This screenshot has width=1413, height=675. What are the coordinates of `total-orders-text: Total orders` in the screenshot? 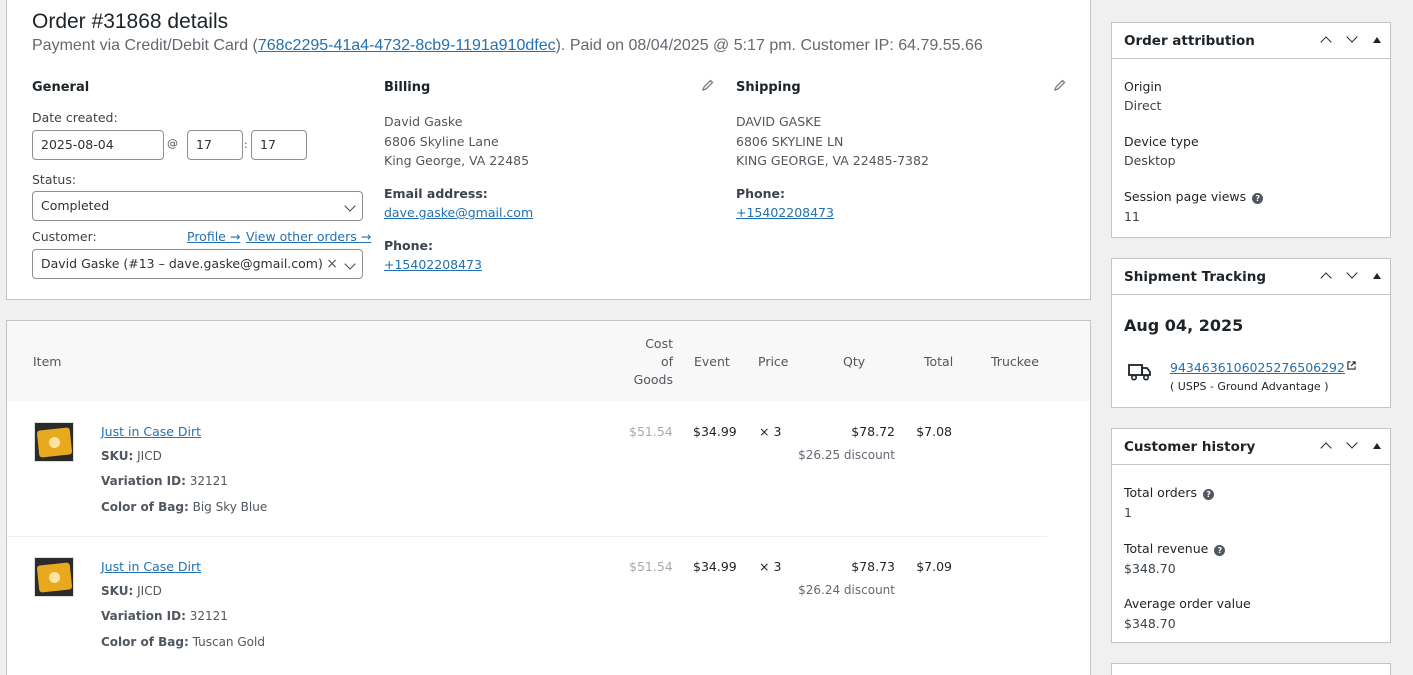 It's located at (1161, 492).